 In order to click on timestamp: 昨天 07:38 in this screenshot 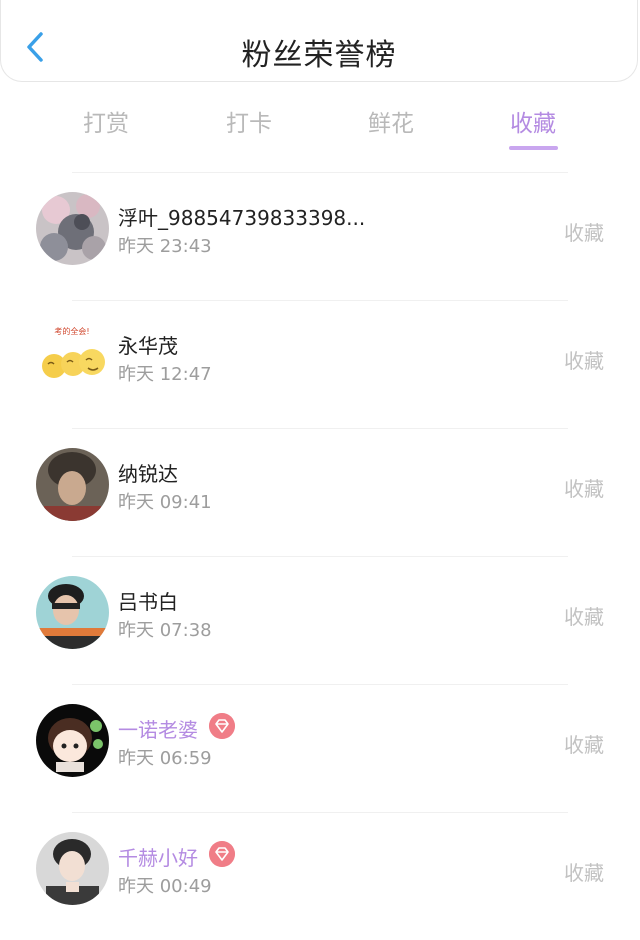, I will do `click(165, 630)`.